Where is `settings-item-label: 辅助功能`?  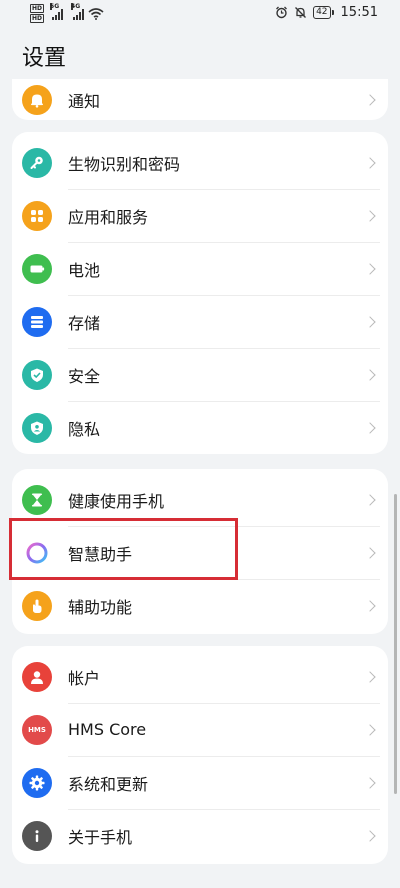 settings-item-label: 辅助功能 is located at coordinates (100, 607).